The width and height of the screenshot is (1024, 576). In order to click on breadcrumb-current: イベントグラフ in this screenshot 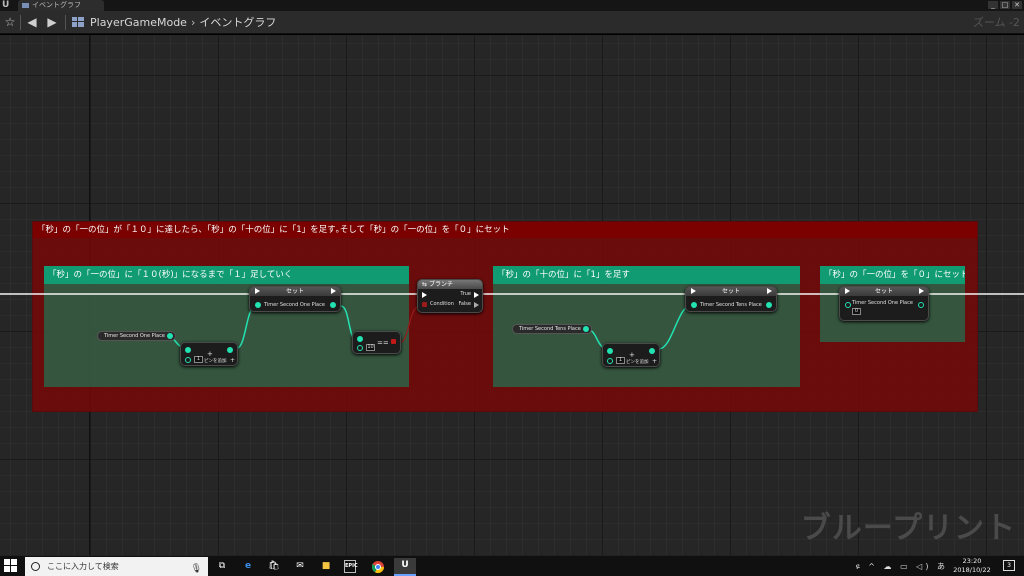, I will do `click(237, 22)`.